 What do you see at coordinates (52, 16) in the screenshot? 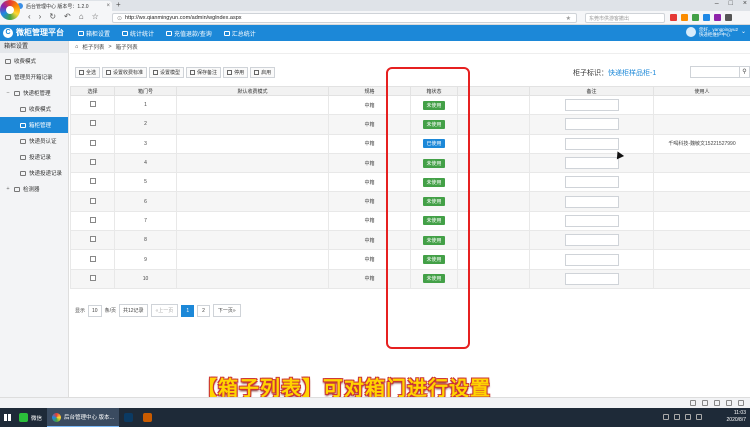
I see `refresh-icon: ↻` at bounding box center [52, 16].